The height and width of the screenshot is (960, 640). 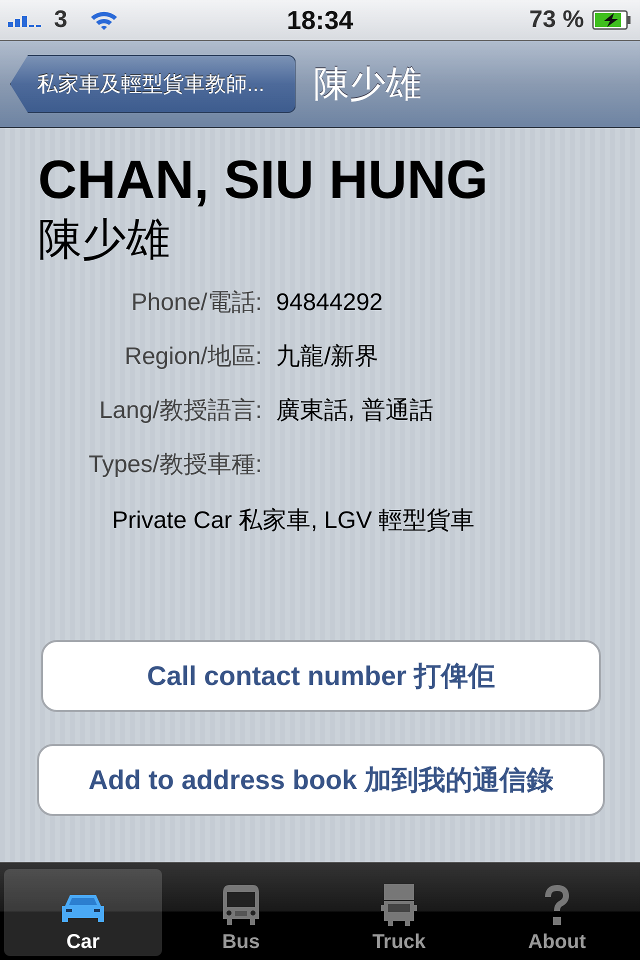 What do you see at coordinates (241, 905) in the screenshot?
I see `bus-icon` at bounding box center [241, 905].